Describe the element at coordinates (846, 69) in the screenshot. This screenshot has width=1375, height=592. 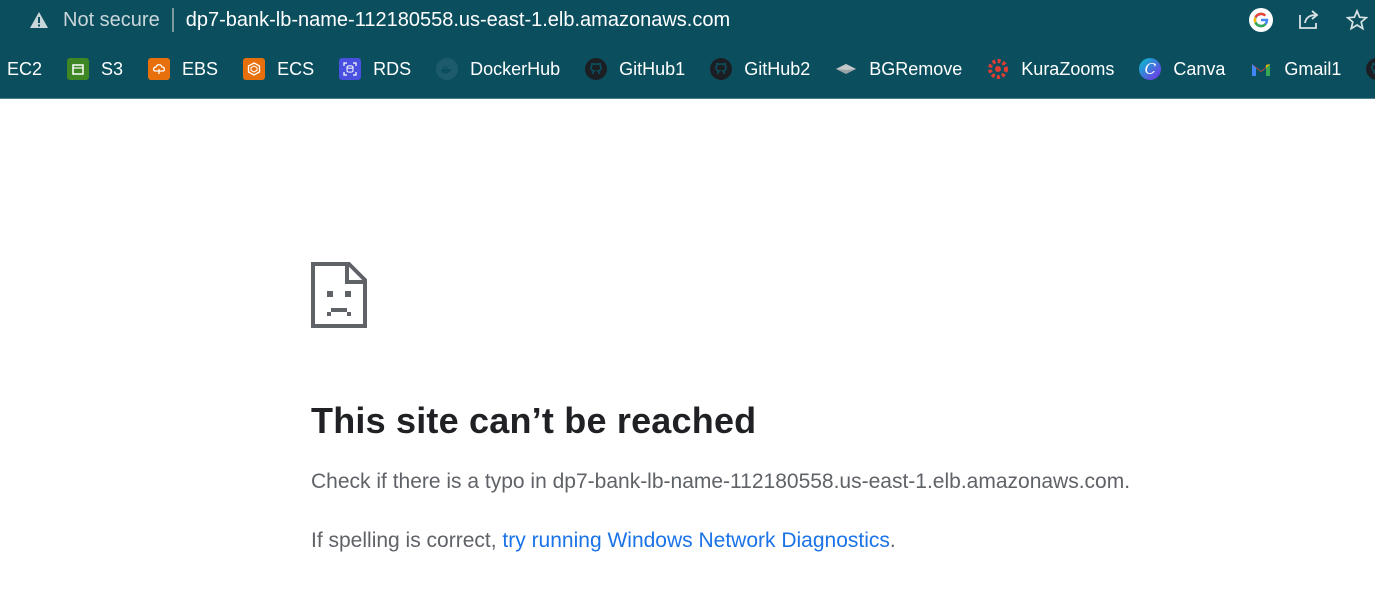
I see `bgremove-icon` at that location.